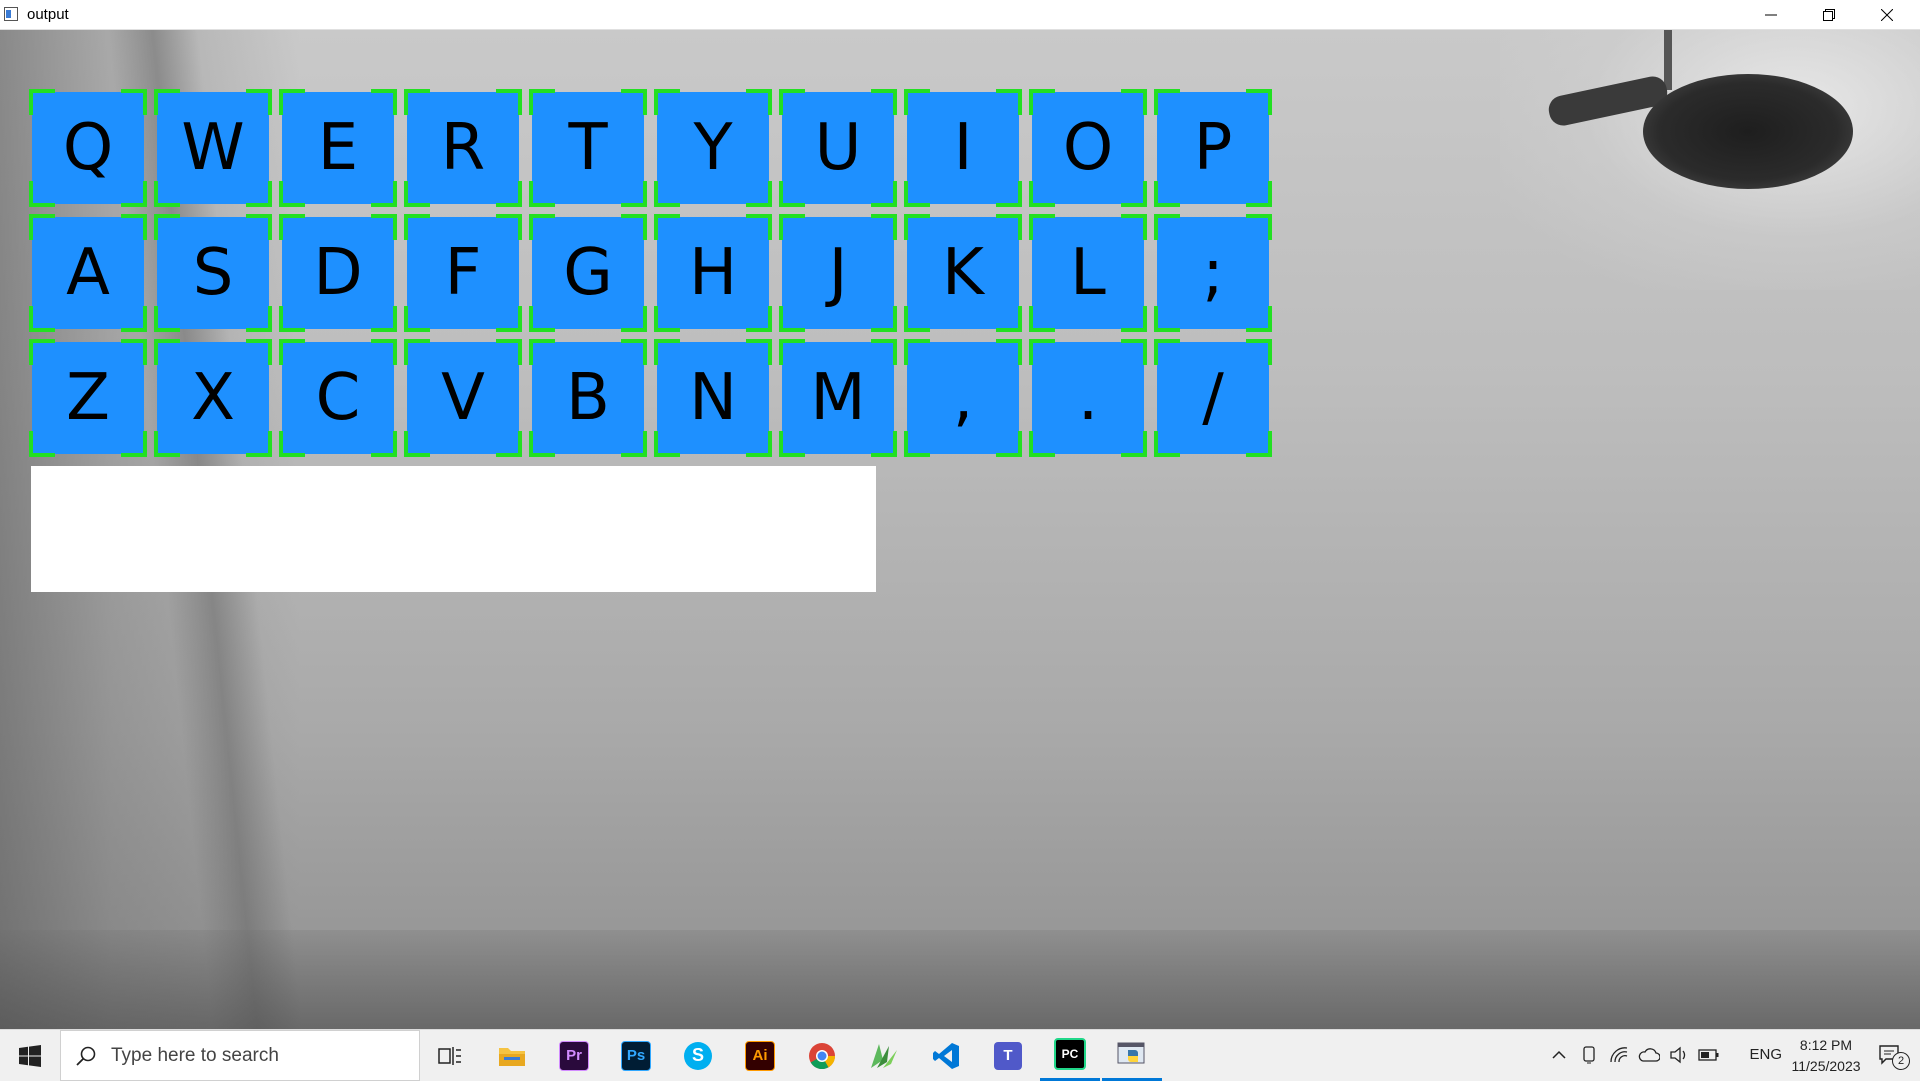 This screenshot has width=1920, height=1081. What do you see at coordinates (1559, 1055) in the screenshot?
I see `show-hidden-icons-button` at bounding box center [1559, 1055].